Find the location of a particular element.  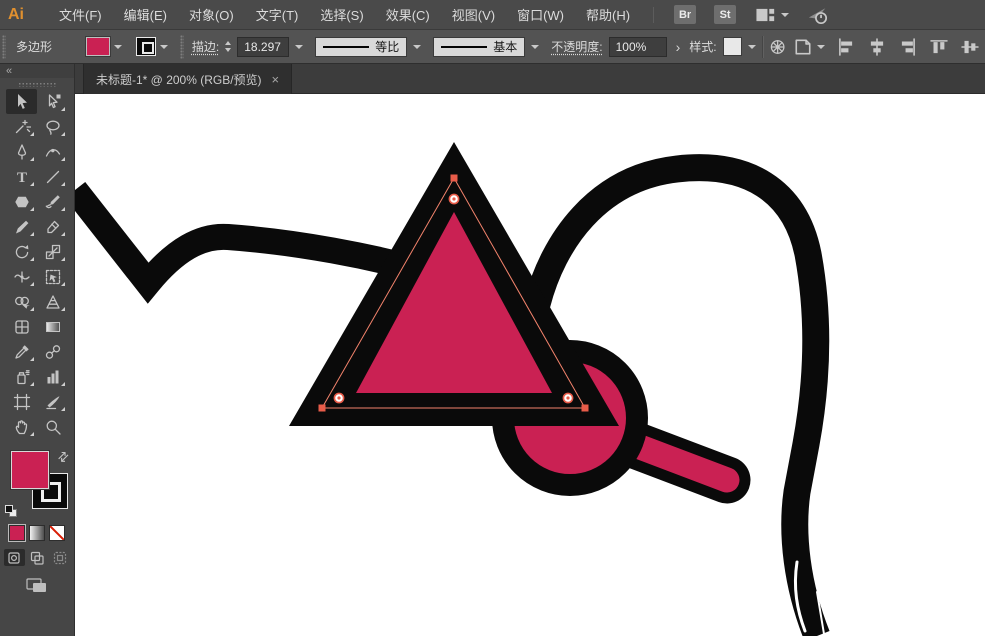

line-segment-tool is located at coordinates (52, 176).